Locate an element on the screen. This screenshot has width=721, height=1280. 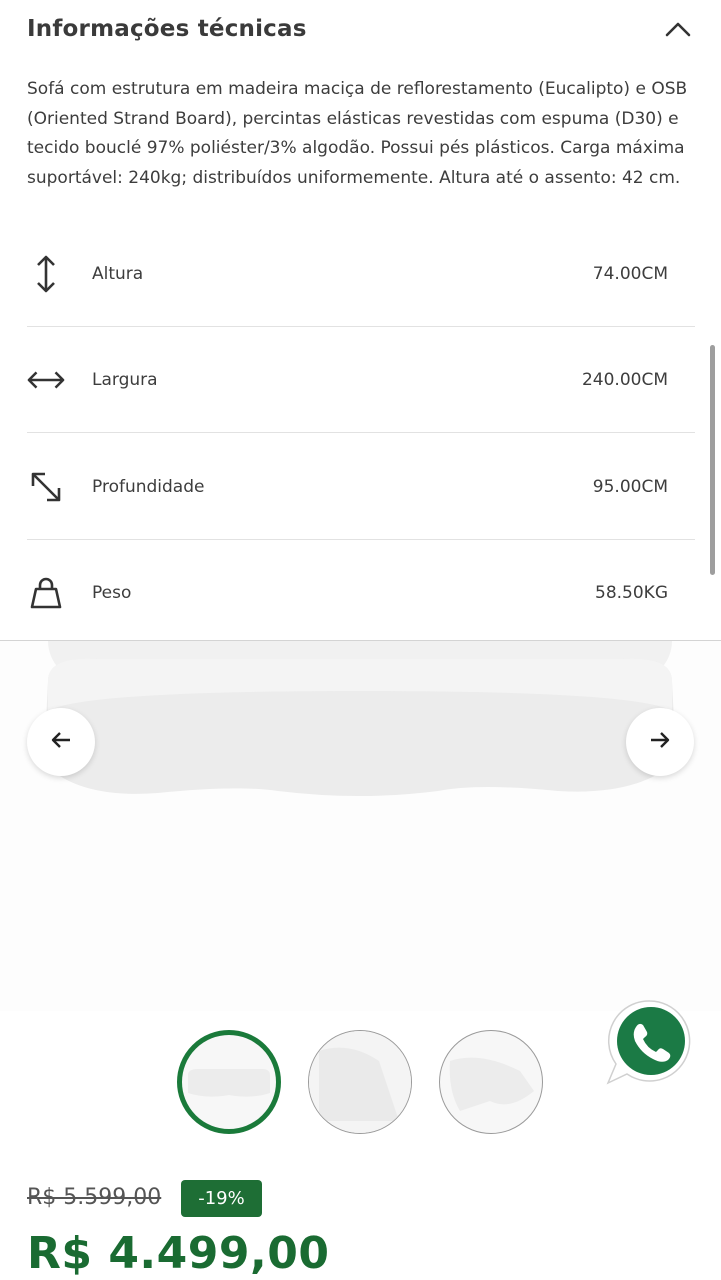
chevron-up-icon is located at coordinates (678, 29).